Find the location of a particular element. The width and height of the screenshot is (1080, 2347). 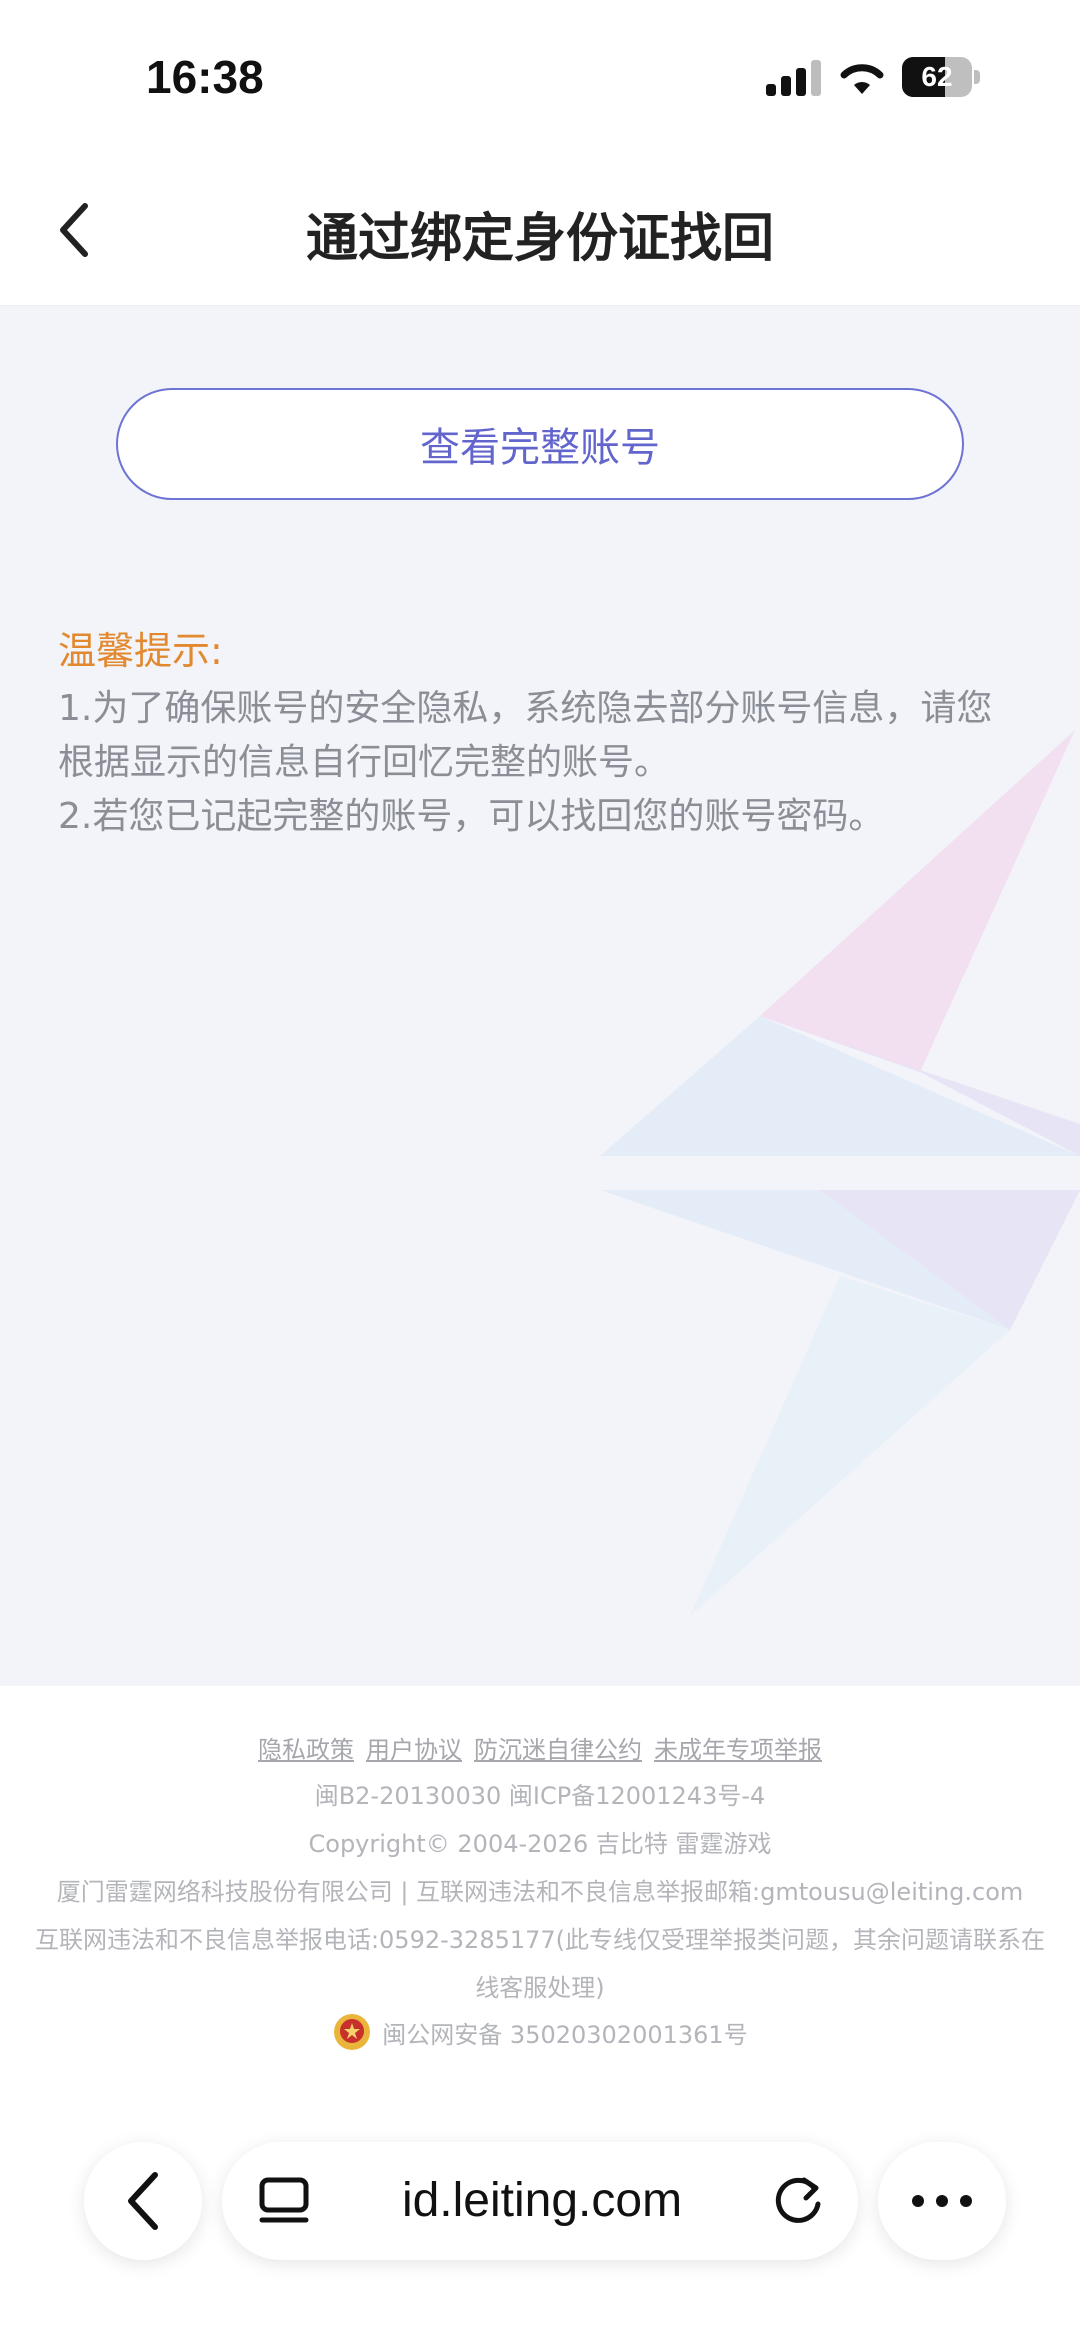

page-header: 通过绑定身份证找回 is located at coordinates (540, 228).